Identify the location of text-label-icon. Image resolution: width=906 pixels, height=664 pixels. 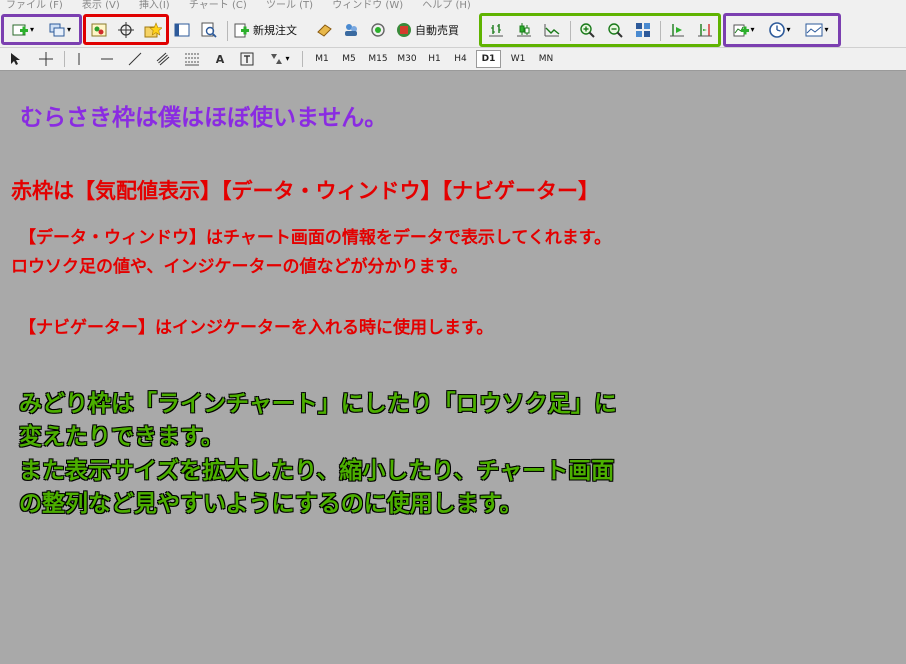
(247, 59).